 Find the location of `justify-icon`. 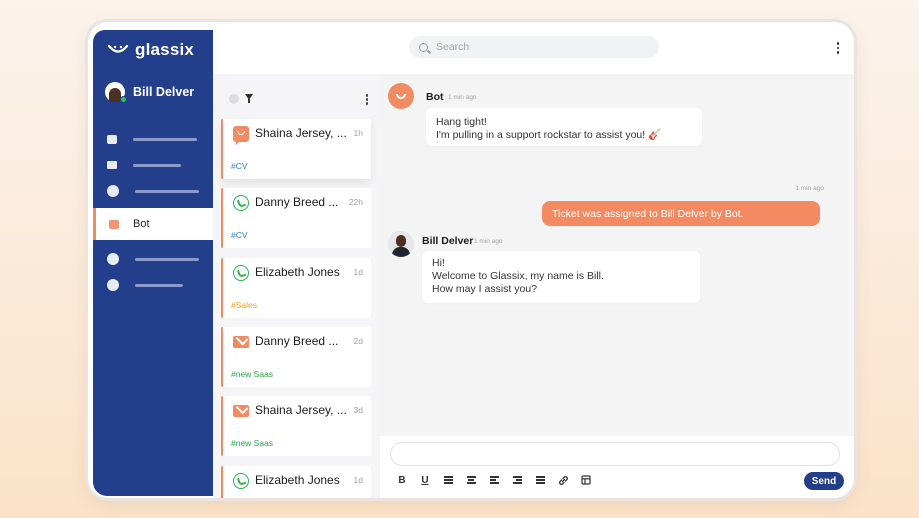

justify-icon is located at coordinates (448, 480).